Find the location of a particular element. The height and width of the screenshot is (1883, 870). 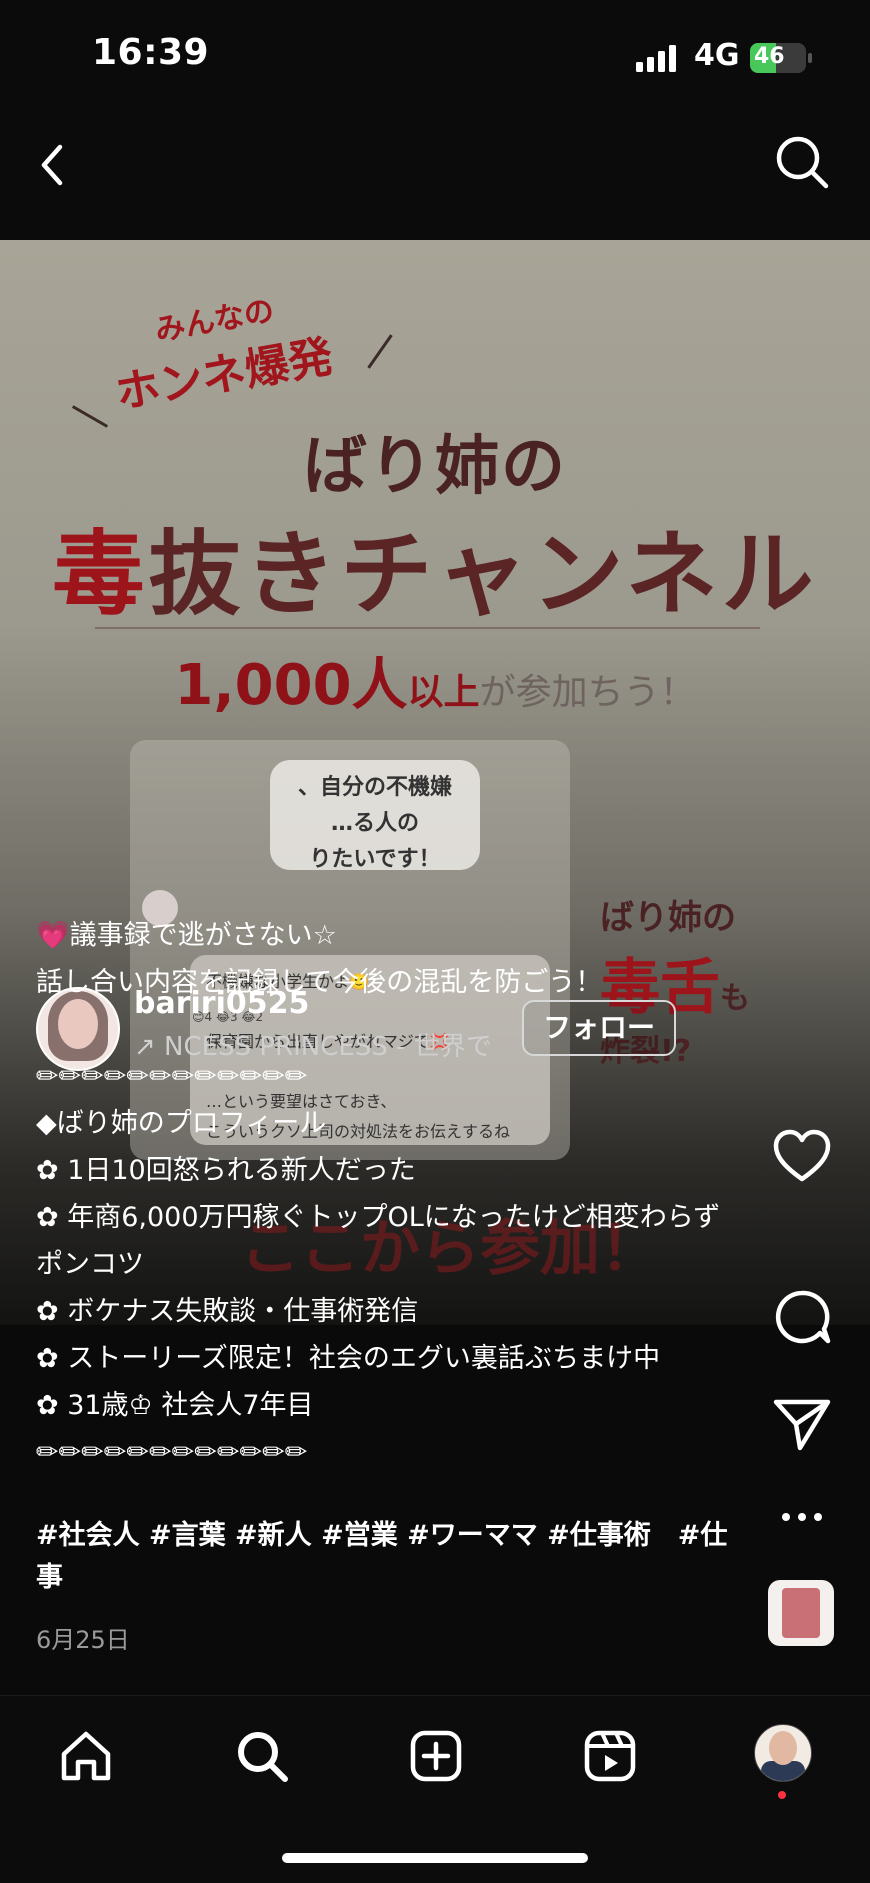

reels-icon is located at coordinates (610, 1756).